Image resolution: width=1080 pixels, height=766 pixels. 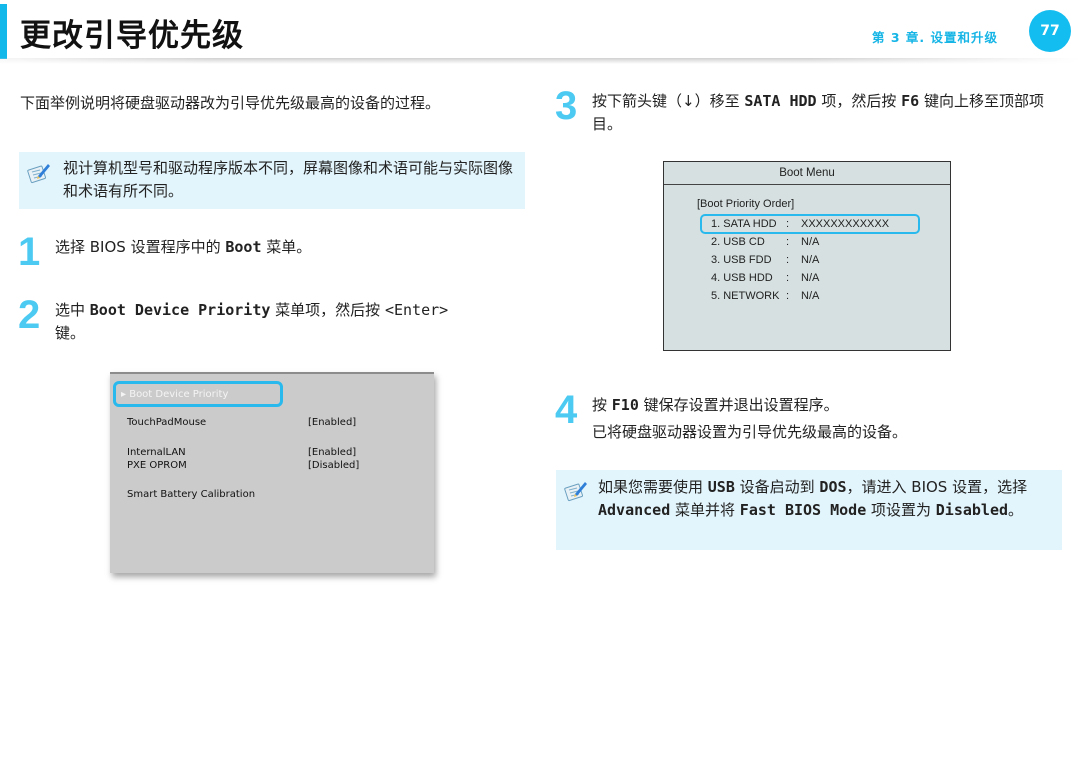 What do you see at coordinates (803, 510) in the screenshot?
I see `fast-bios-mode-term: Fast BIOS Mode` at bounding box center [803, 510].